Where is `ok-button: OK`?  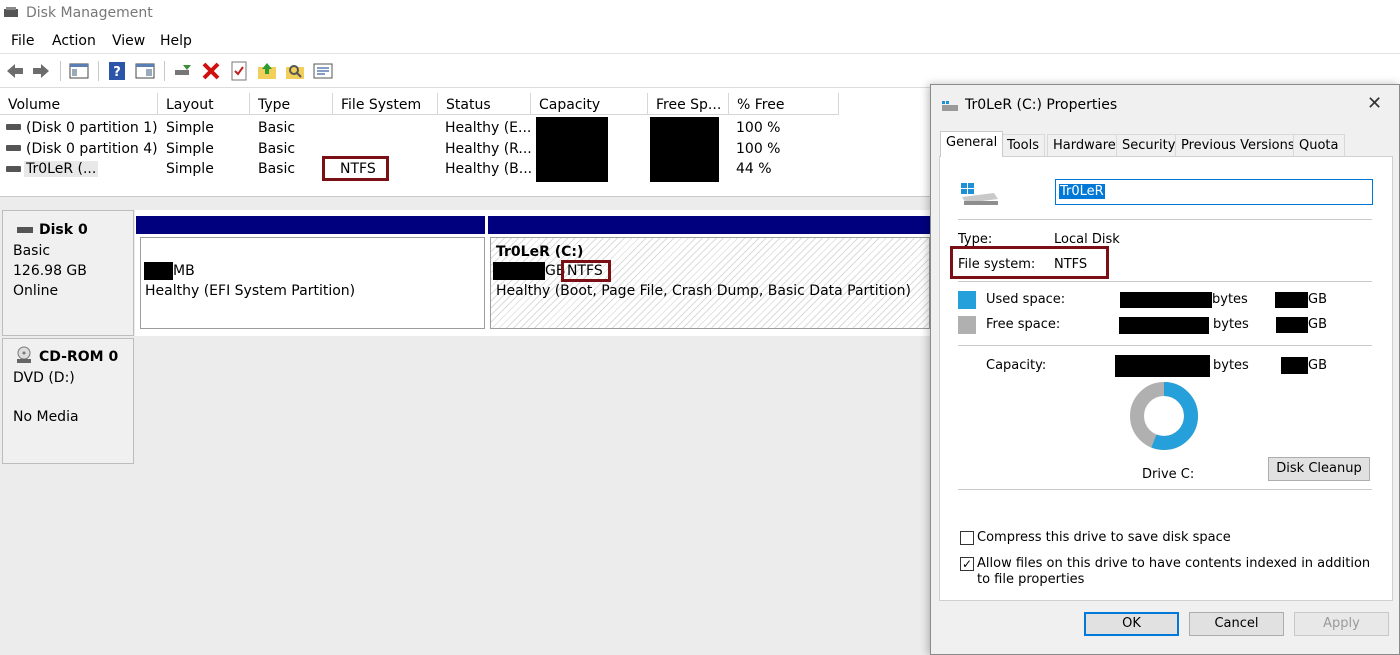
ok-button: OK is located at coordinates (1131, 624).